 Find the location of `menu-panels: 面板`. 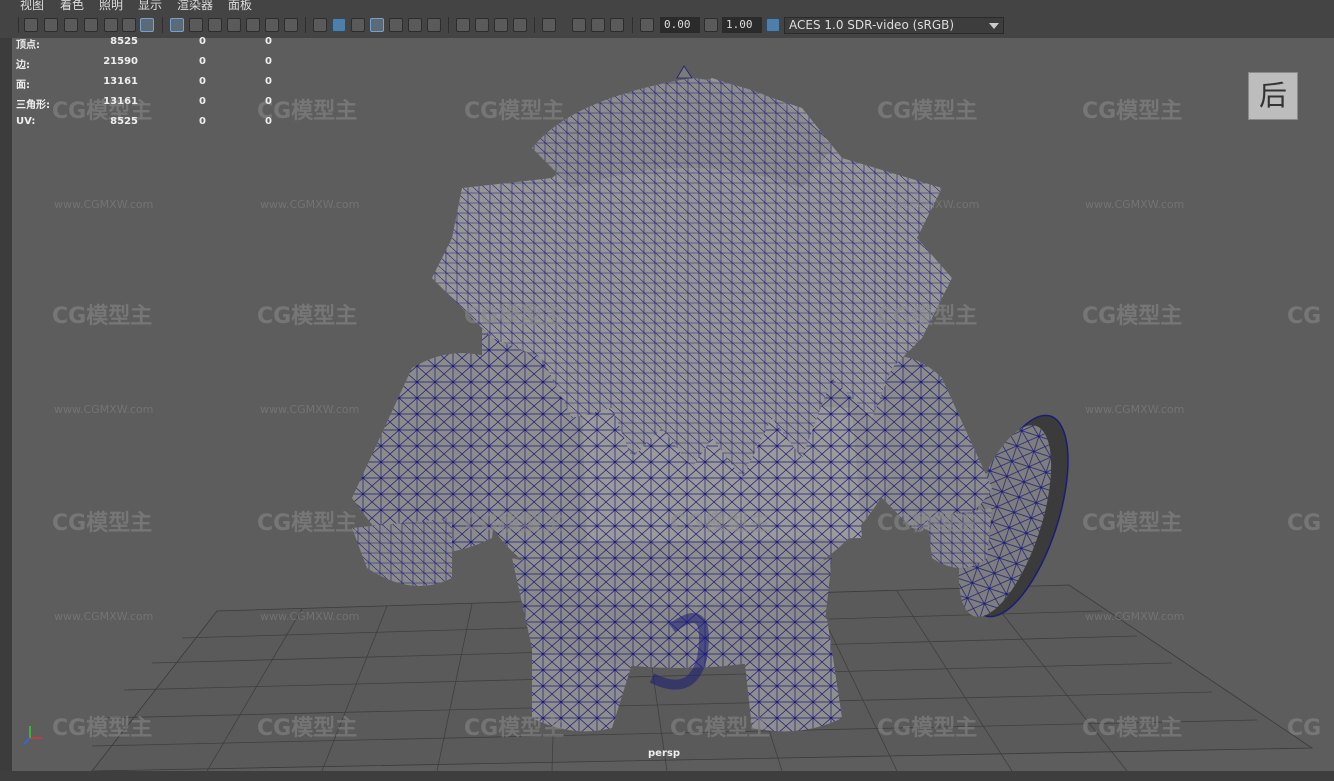

menu-panels: 面板 is located at coordinates (240, 5).